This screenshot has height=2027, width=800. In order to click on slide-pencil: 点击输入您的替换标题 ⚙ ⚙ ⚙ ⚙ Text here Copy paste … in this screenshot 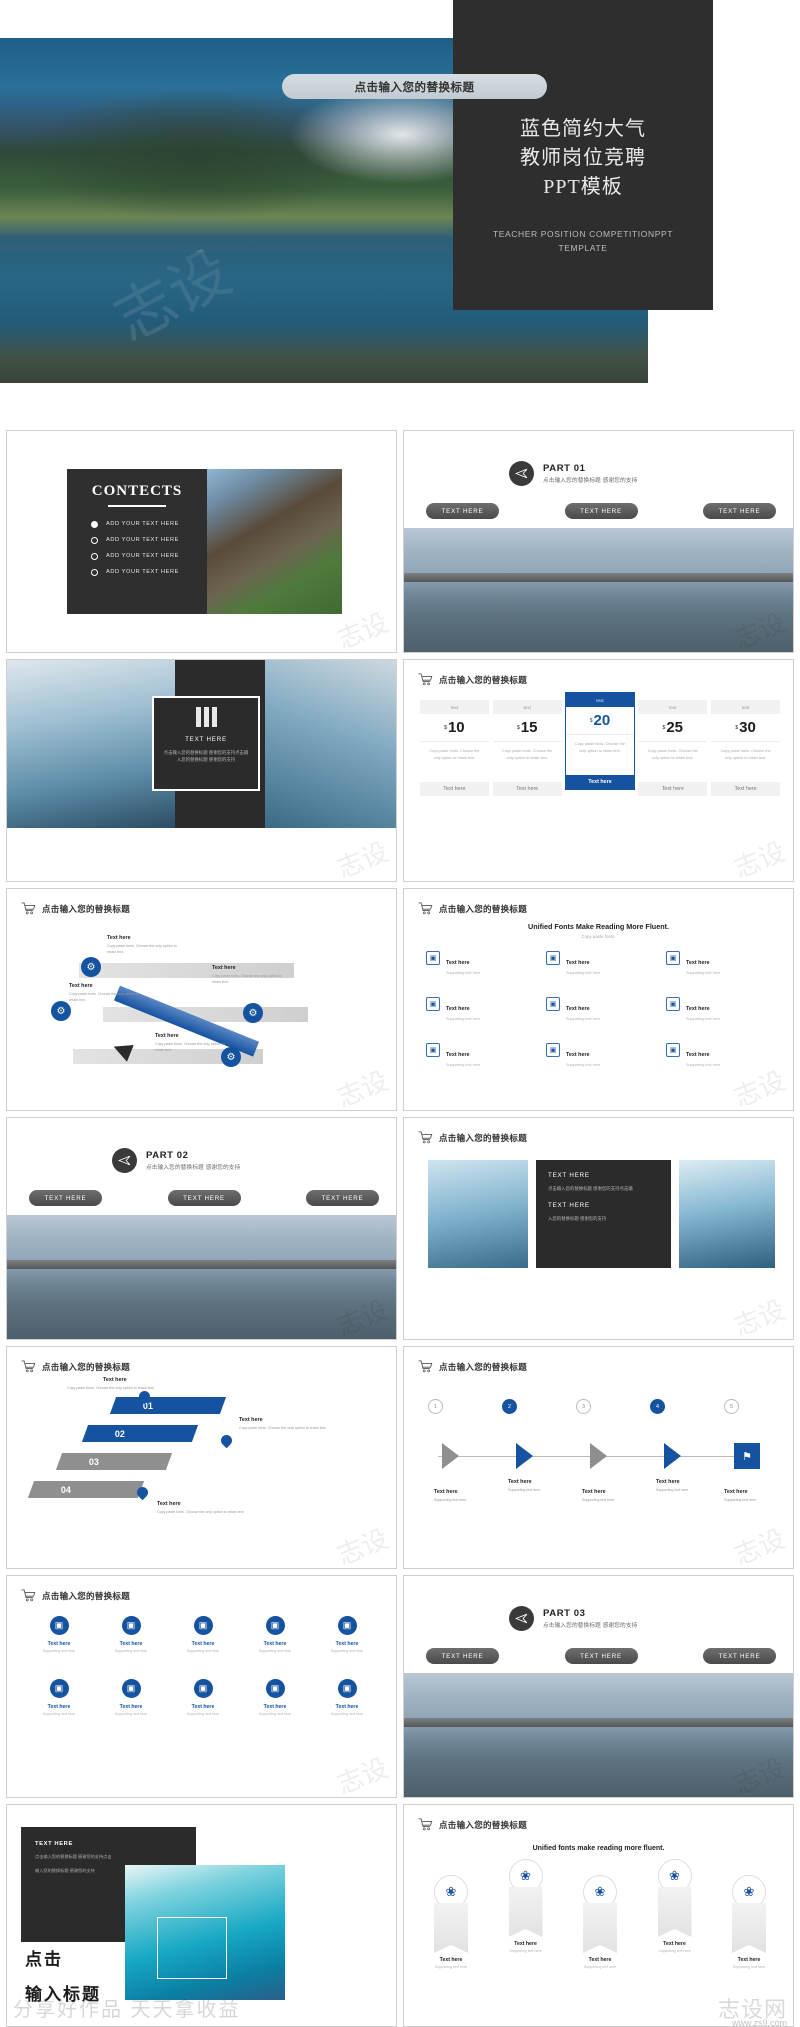, I will do `click(201, 999)`.